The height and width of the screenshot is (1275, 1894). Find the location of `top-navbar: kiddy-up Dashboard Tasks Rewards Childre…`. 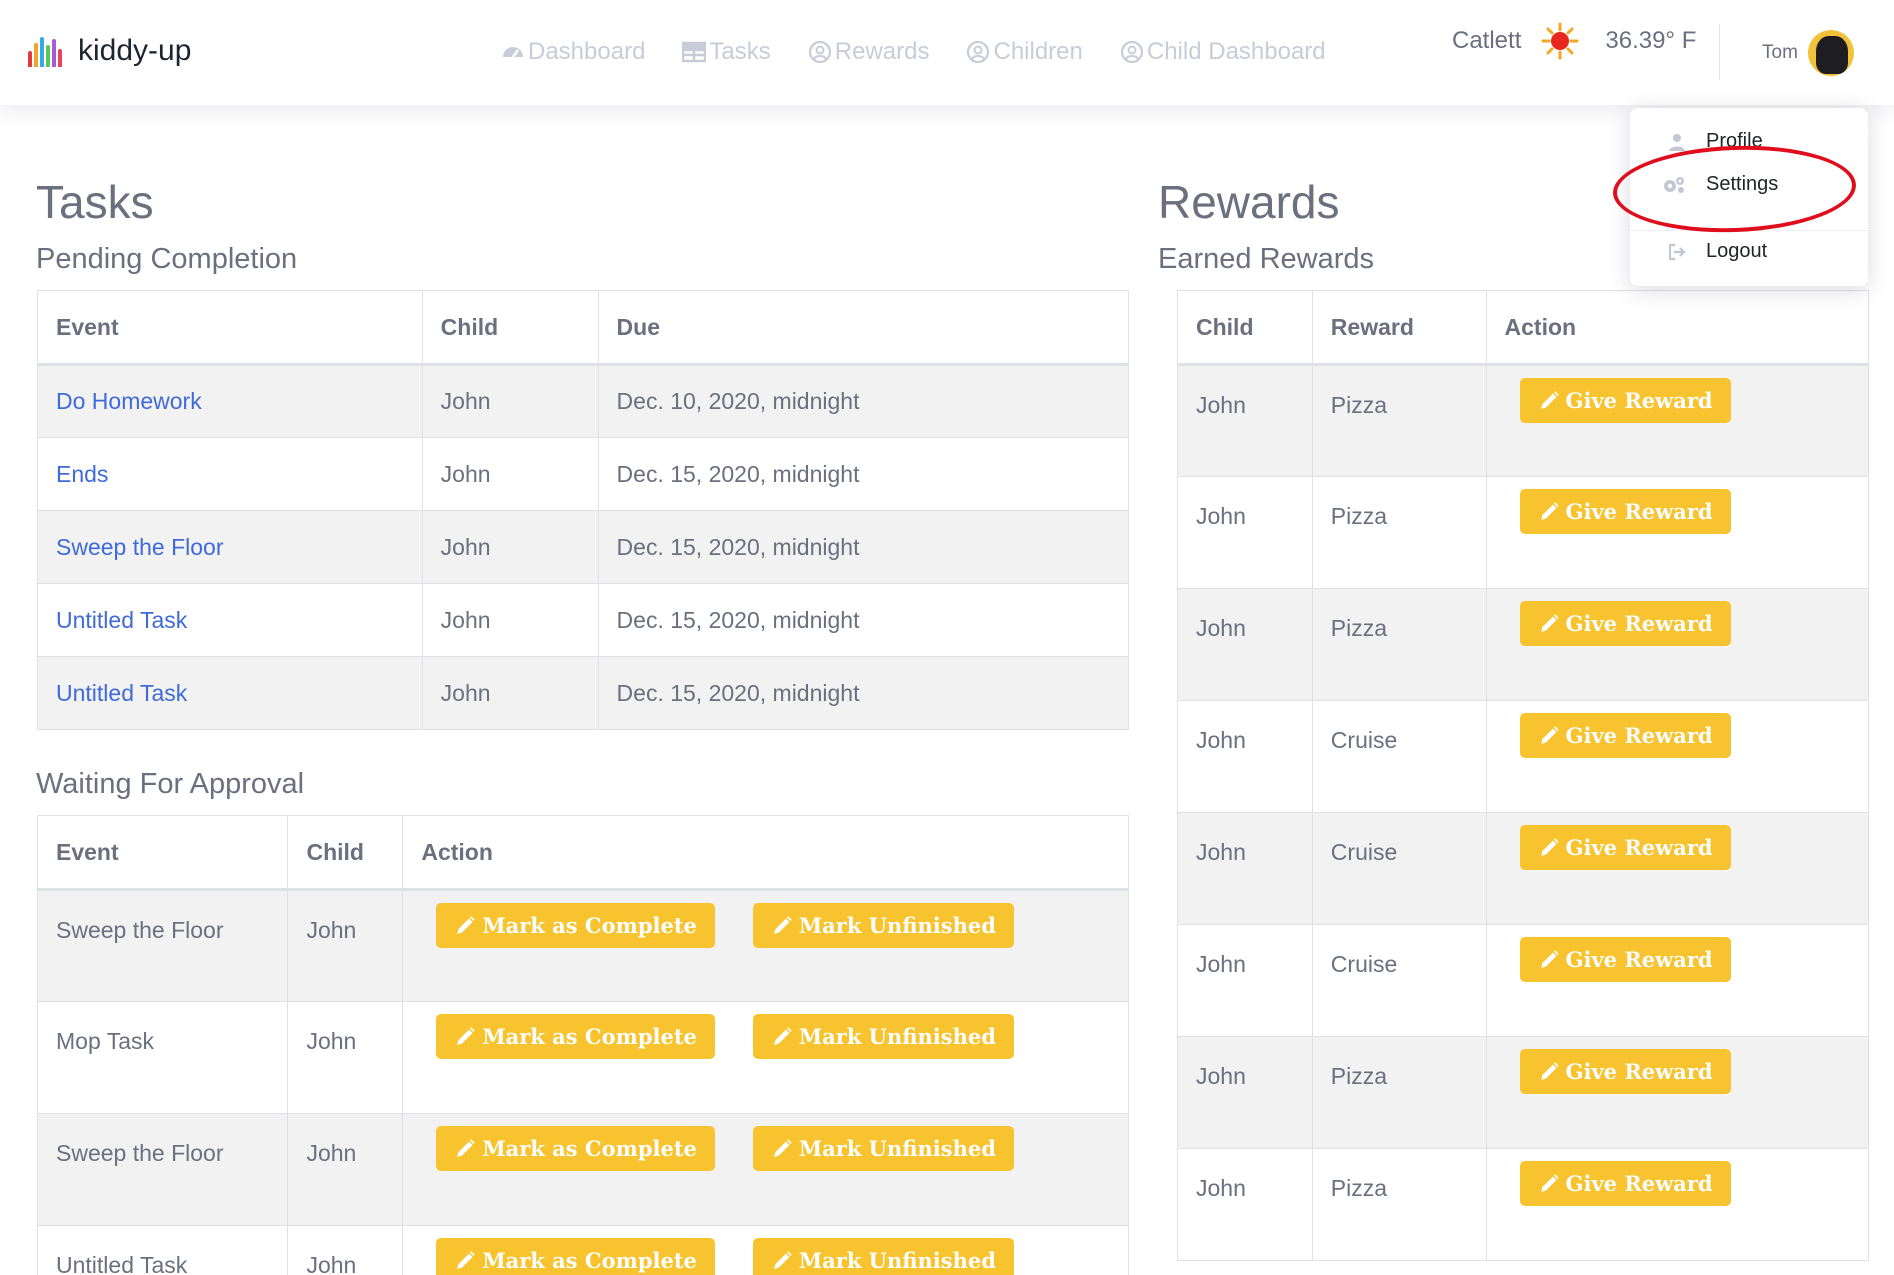

top-navbar: kiddy-up Dashboard Tasks Rewards Childre… is located at coordinates (947, 52).